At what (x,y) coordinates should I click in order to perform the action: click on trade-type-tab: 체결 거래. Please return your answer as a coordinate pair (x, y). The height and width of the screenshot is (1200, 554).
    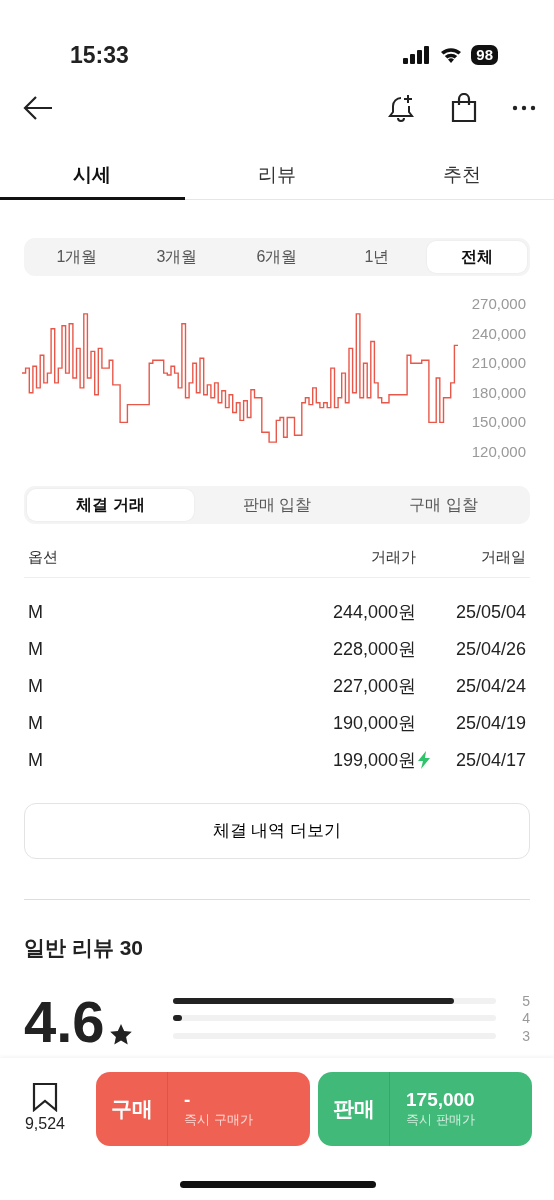
    Looking at the image, I should click on (110, 505).